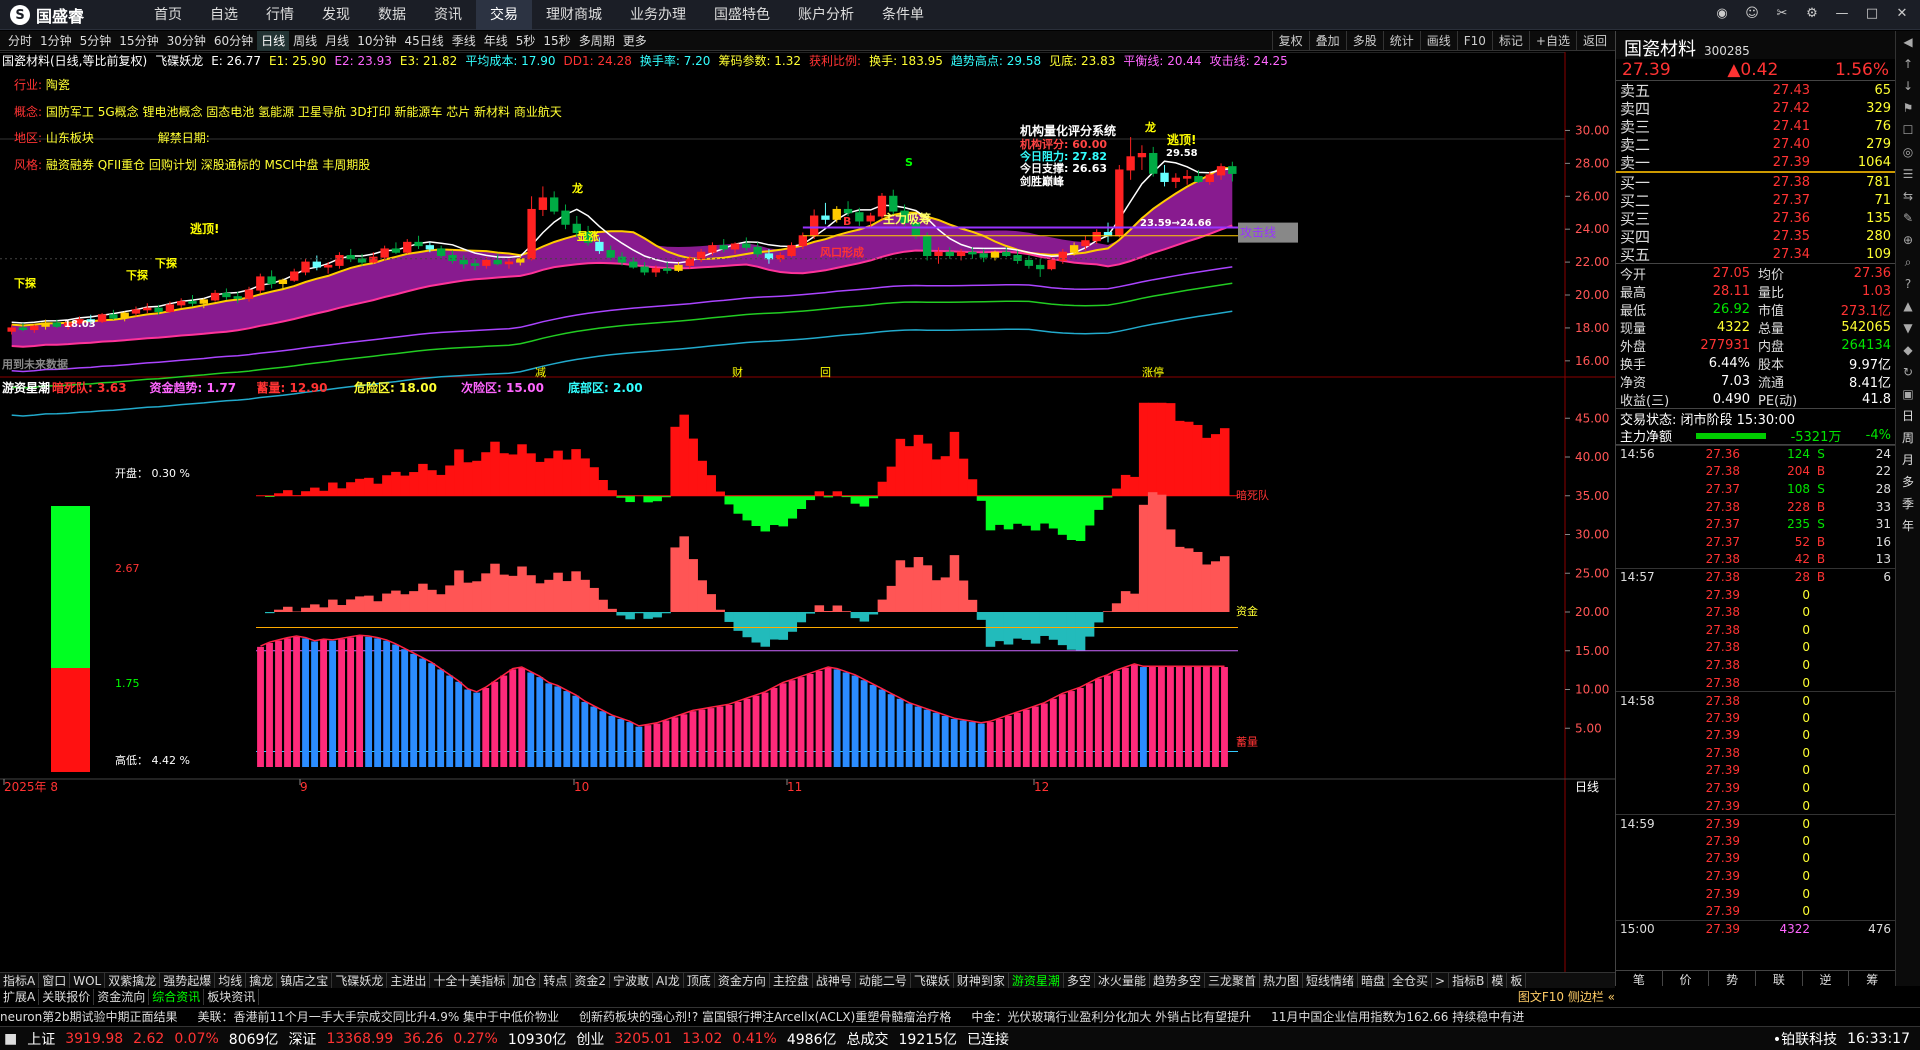 This screenshot has height=1050, width=1920. I want to click on indicator-tab: 镇店之宝, so click(305, 980).